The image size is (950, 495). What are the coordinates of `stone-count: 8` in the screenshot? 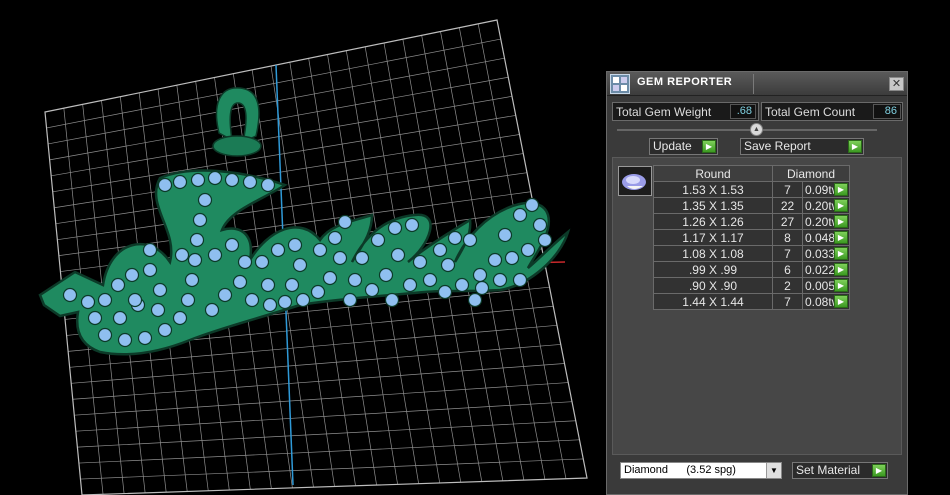 It's located at (787, 237).